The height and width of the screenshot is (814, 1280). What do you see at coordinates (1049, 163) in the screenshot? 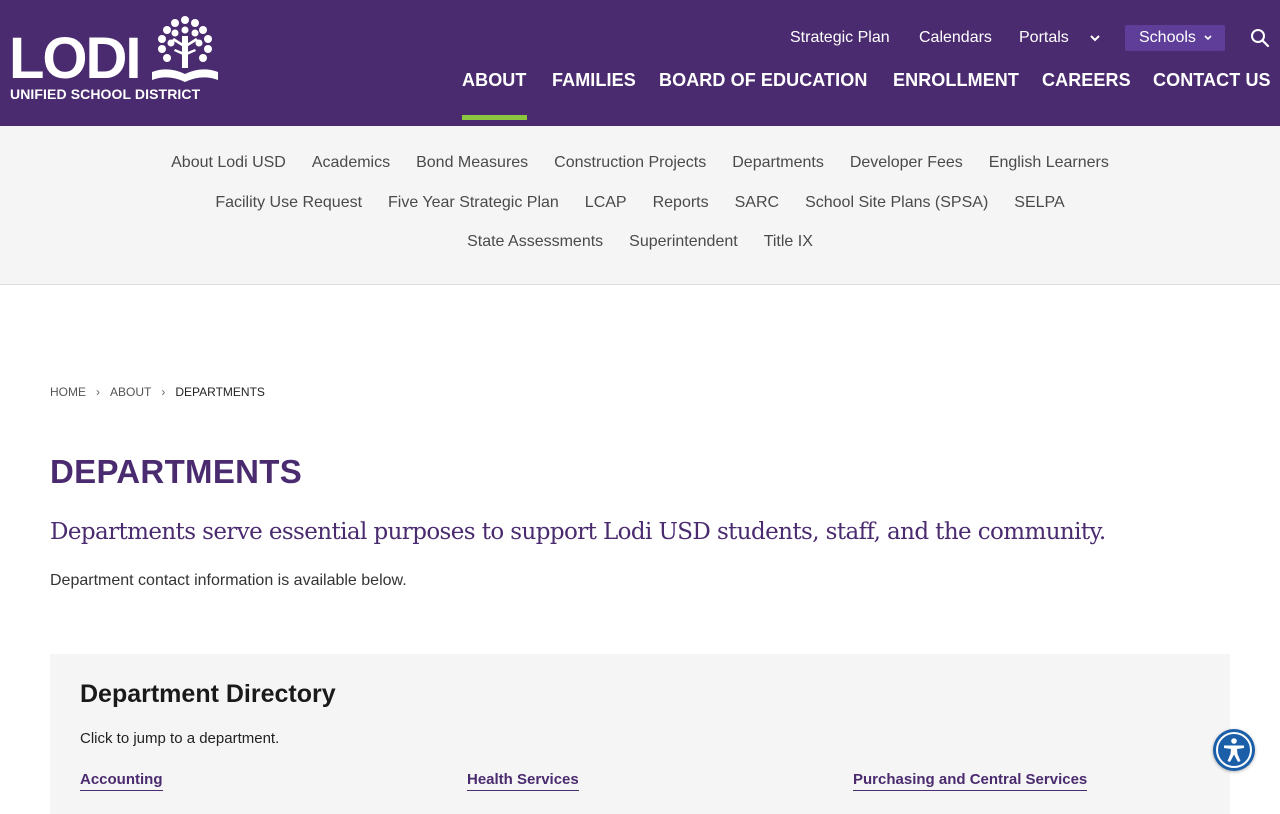
I see `subnav-link-english-learners: English Learners` at bounding box center [1049, 163].